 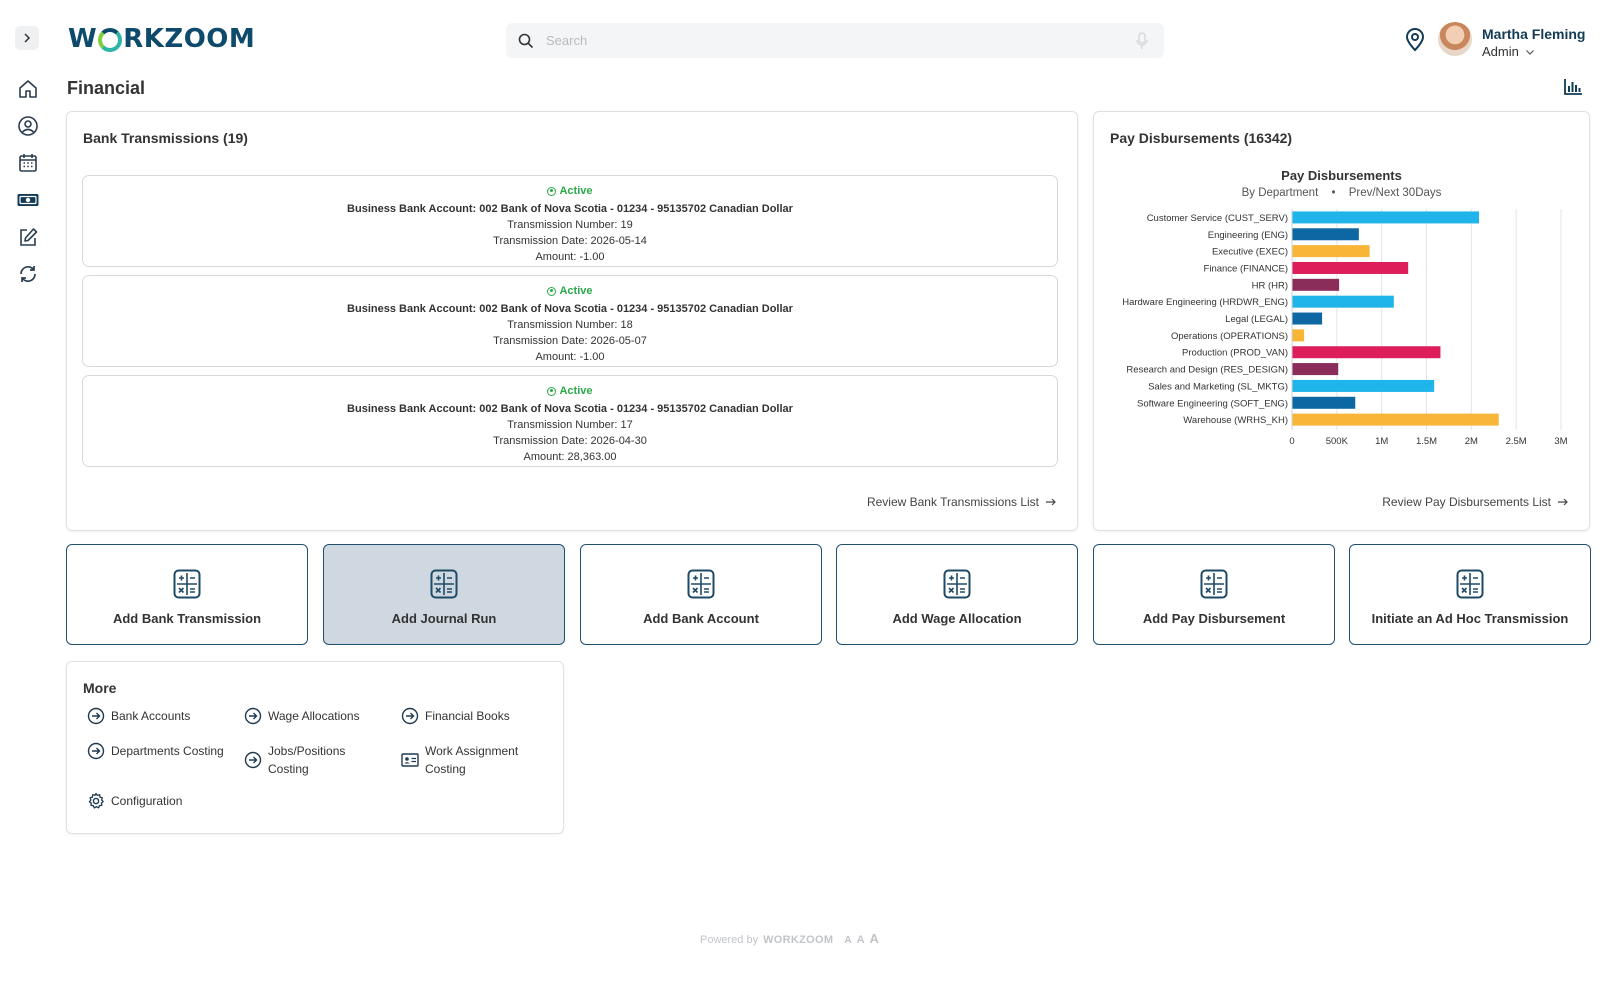 I want to click on home-icon, so click(x=28, y=89).